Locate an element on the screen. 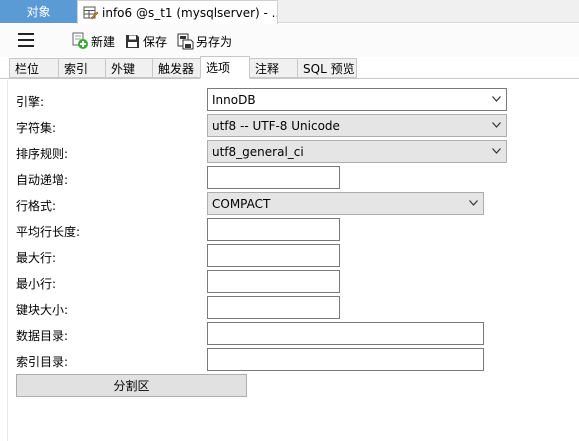  tab-sql-preview: SQL 预览 is located at coordinates (327, 68).